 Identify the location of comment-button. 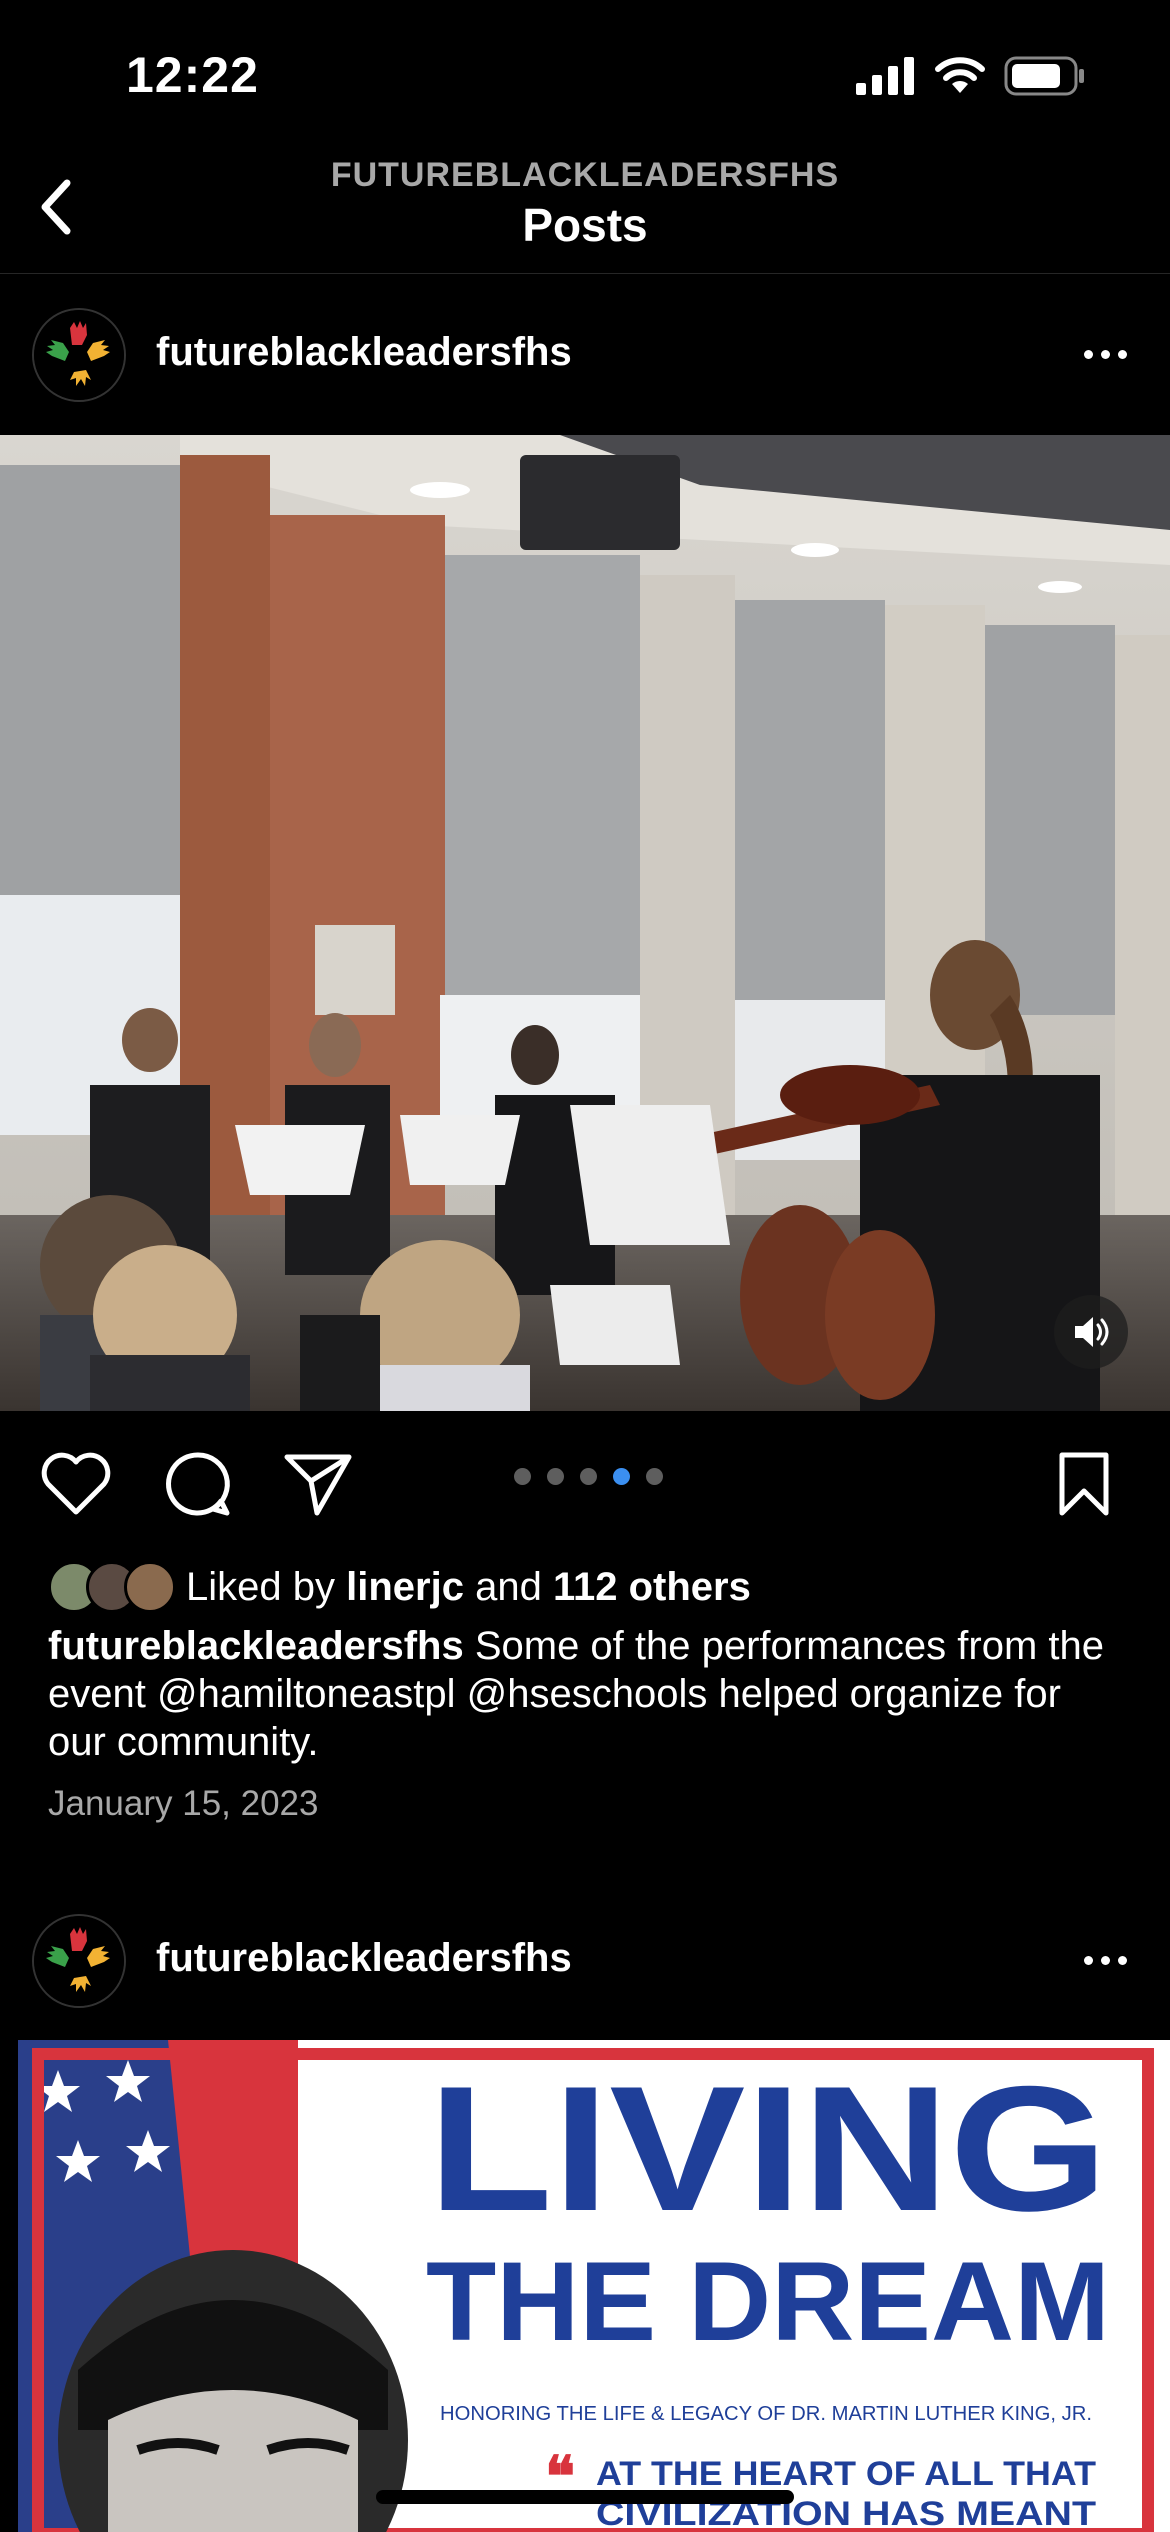
(198, 1484).